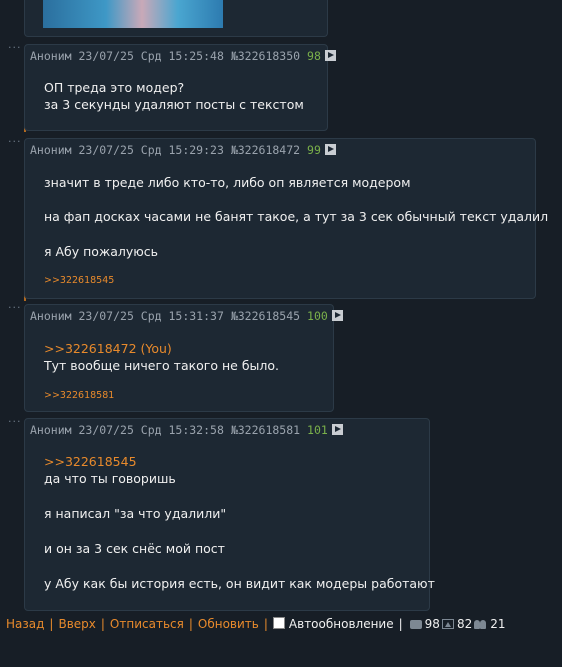 The image size is (562, 667). I want to click on post-text-line: и он за 3 сек снёс мой пост, so click(134, 548).